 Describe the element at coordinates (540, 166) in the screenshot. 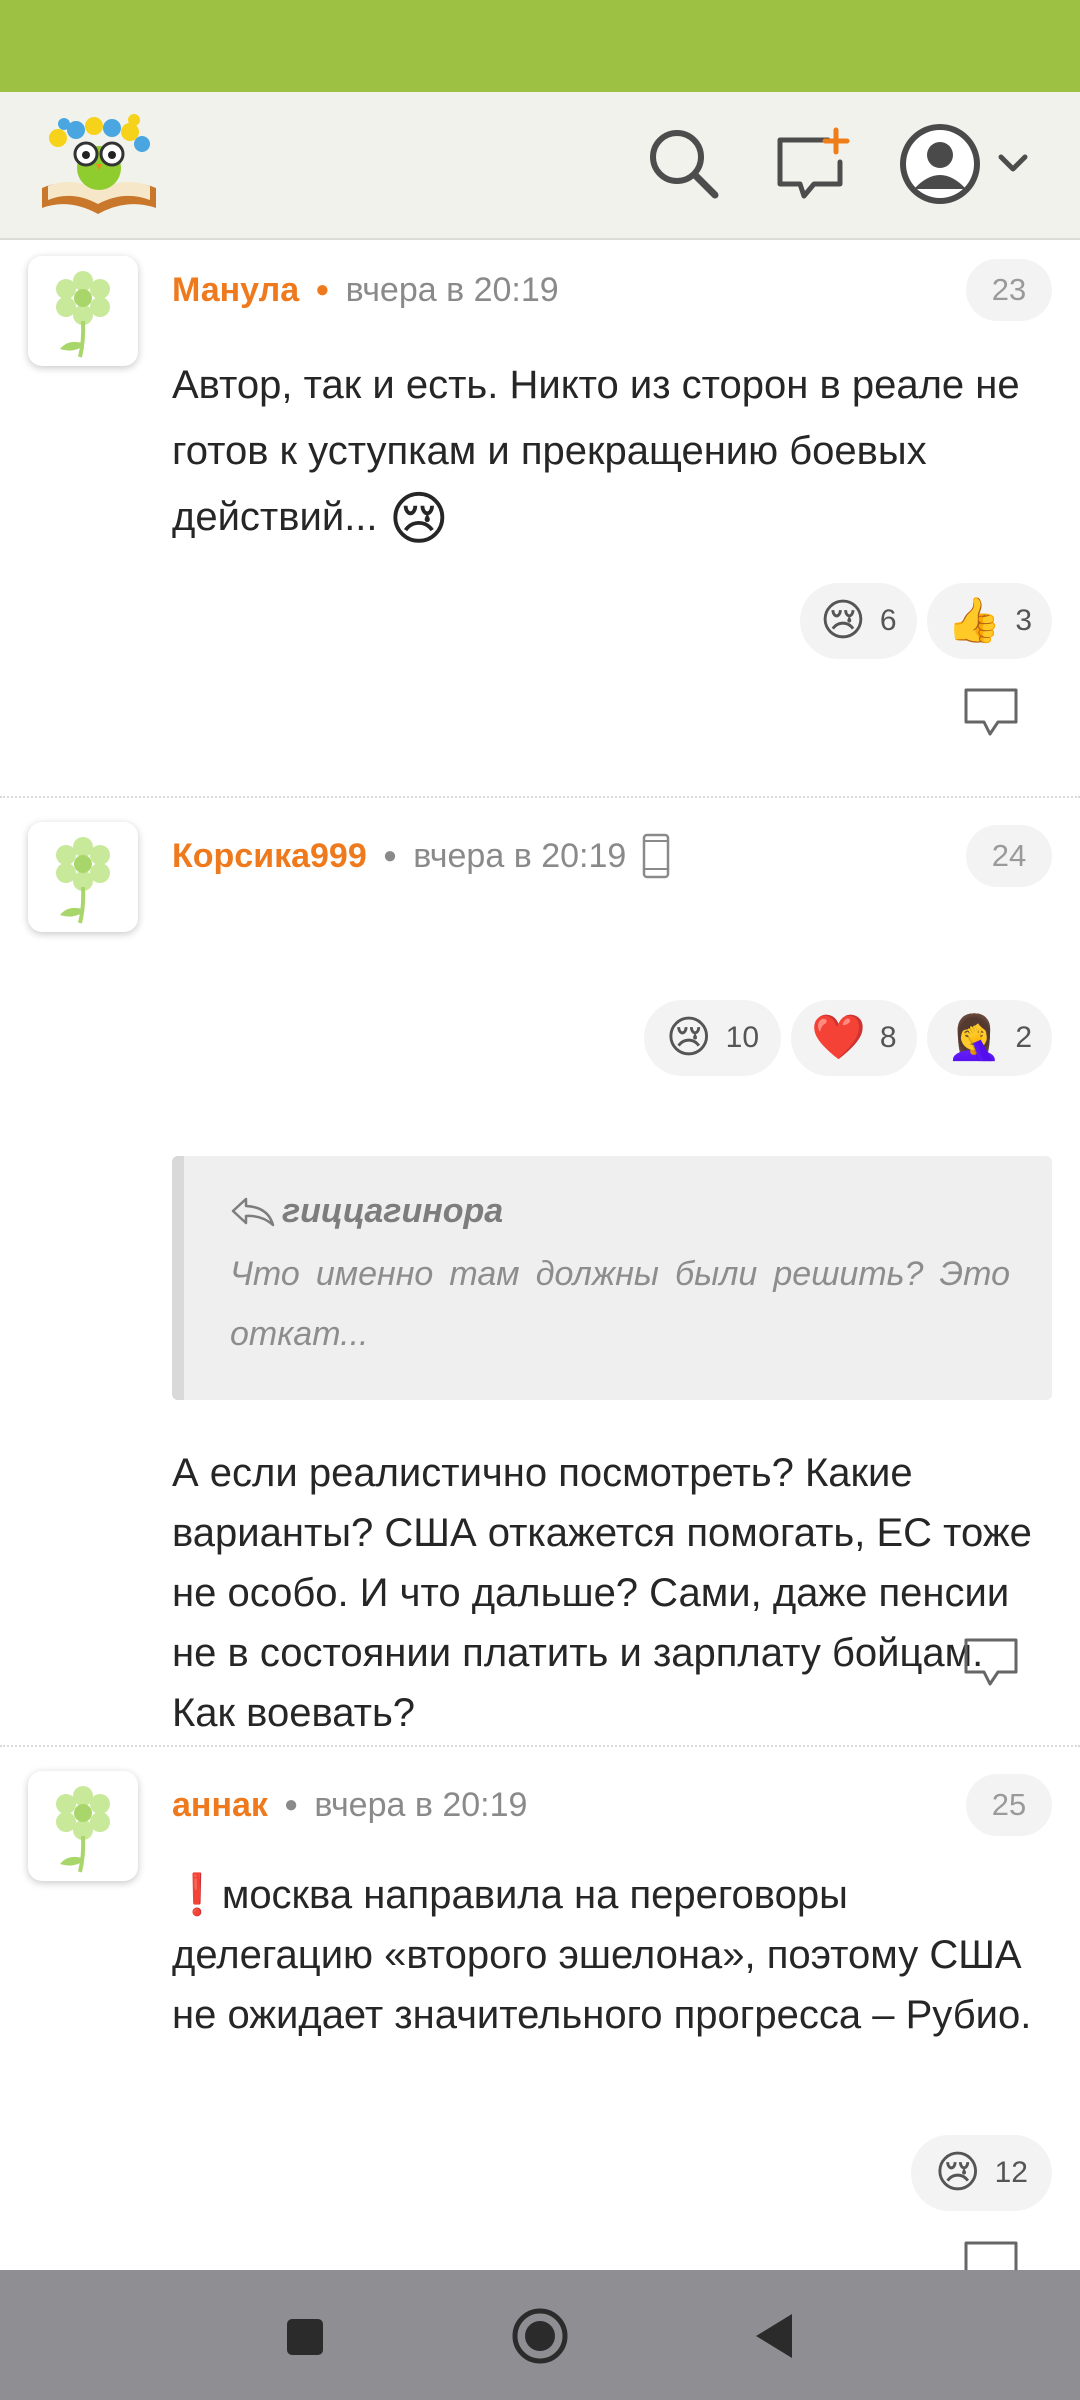

I see `app-header` at that location.